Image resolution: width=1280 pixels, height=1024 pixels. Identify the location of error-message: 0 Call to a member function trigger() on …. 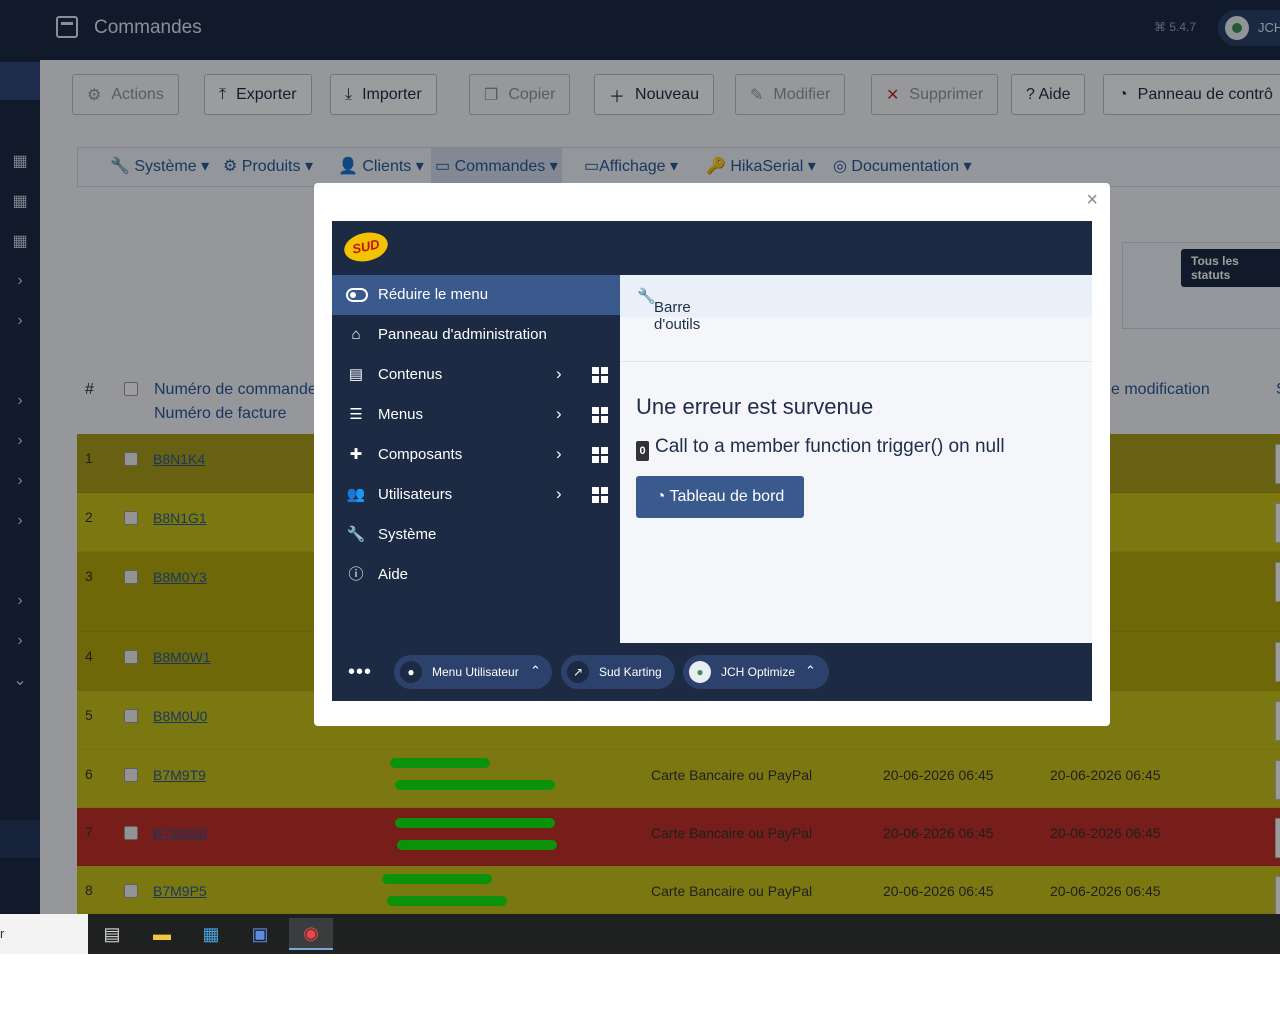
(820, 448).